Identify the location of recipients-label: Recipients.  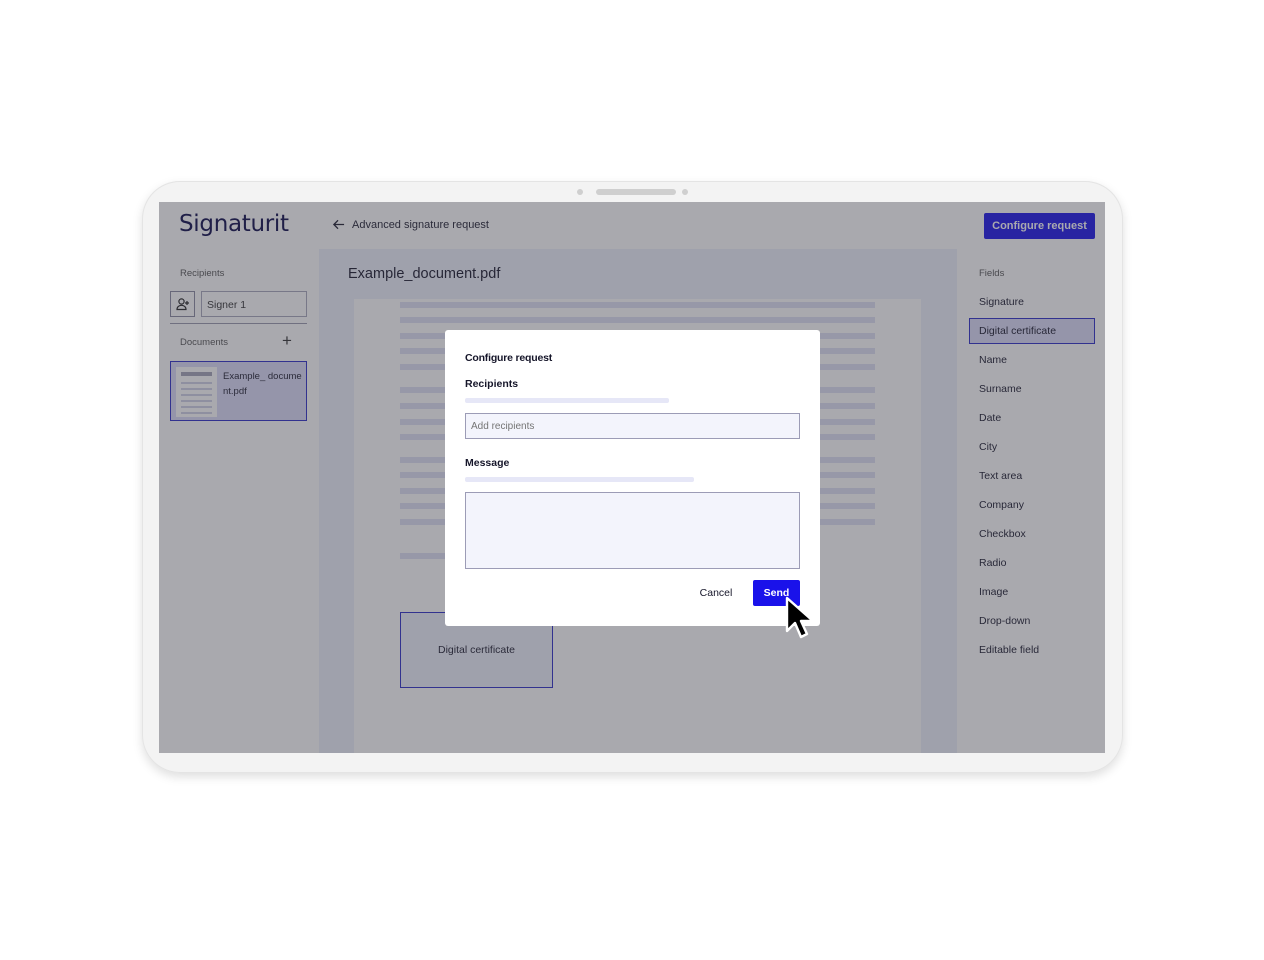
(492, 384).